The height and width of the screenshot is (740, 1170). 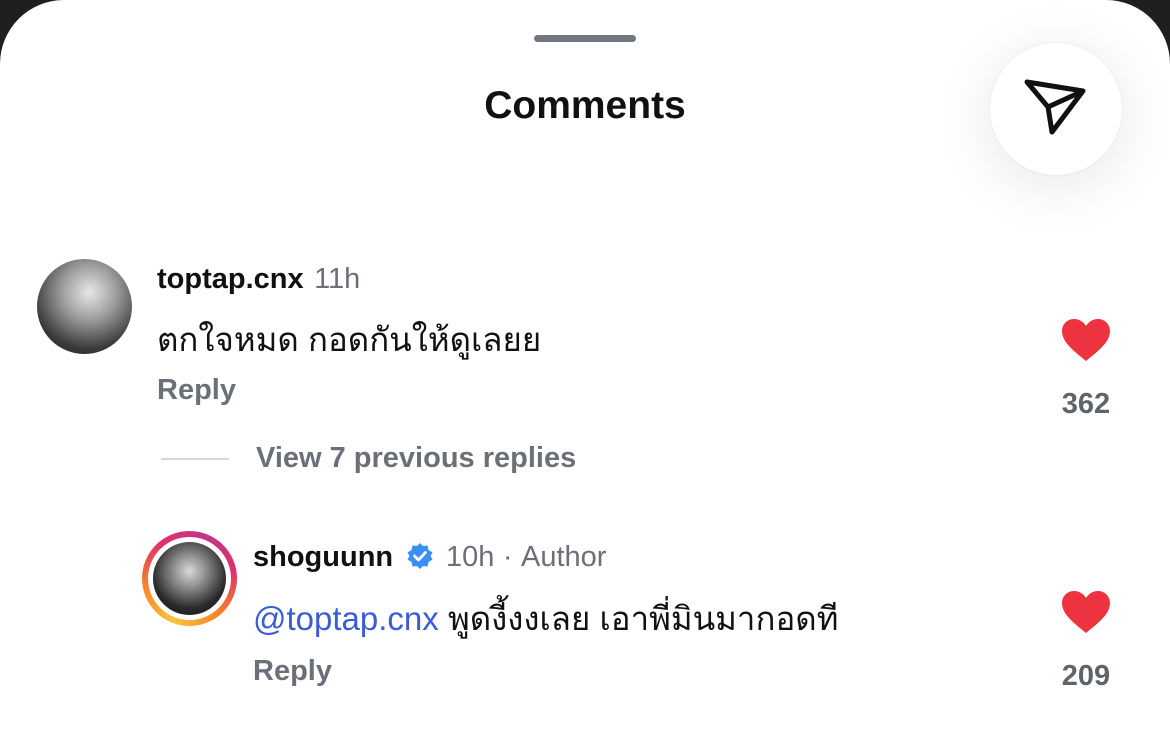 I want to click on view-previous-replies-button: View 7 previous replies, so click(x=416, y=458).